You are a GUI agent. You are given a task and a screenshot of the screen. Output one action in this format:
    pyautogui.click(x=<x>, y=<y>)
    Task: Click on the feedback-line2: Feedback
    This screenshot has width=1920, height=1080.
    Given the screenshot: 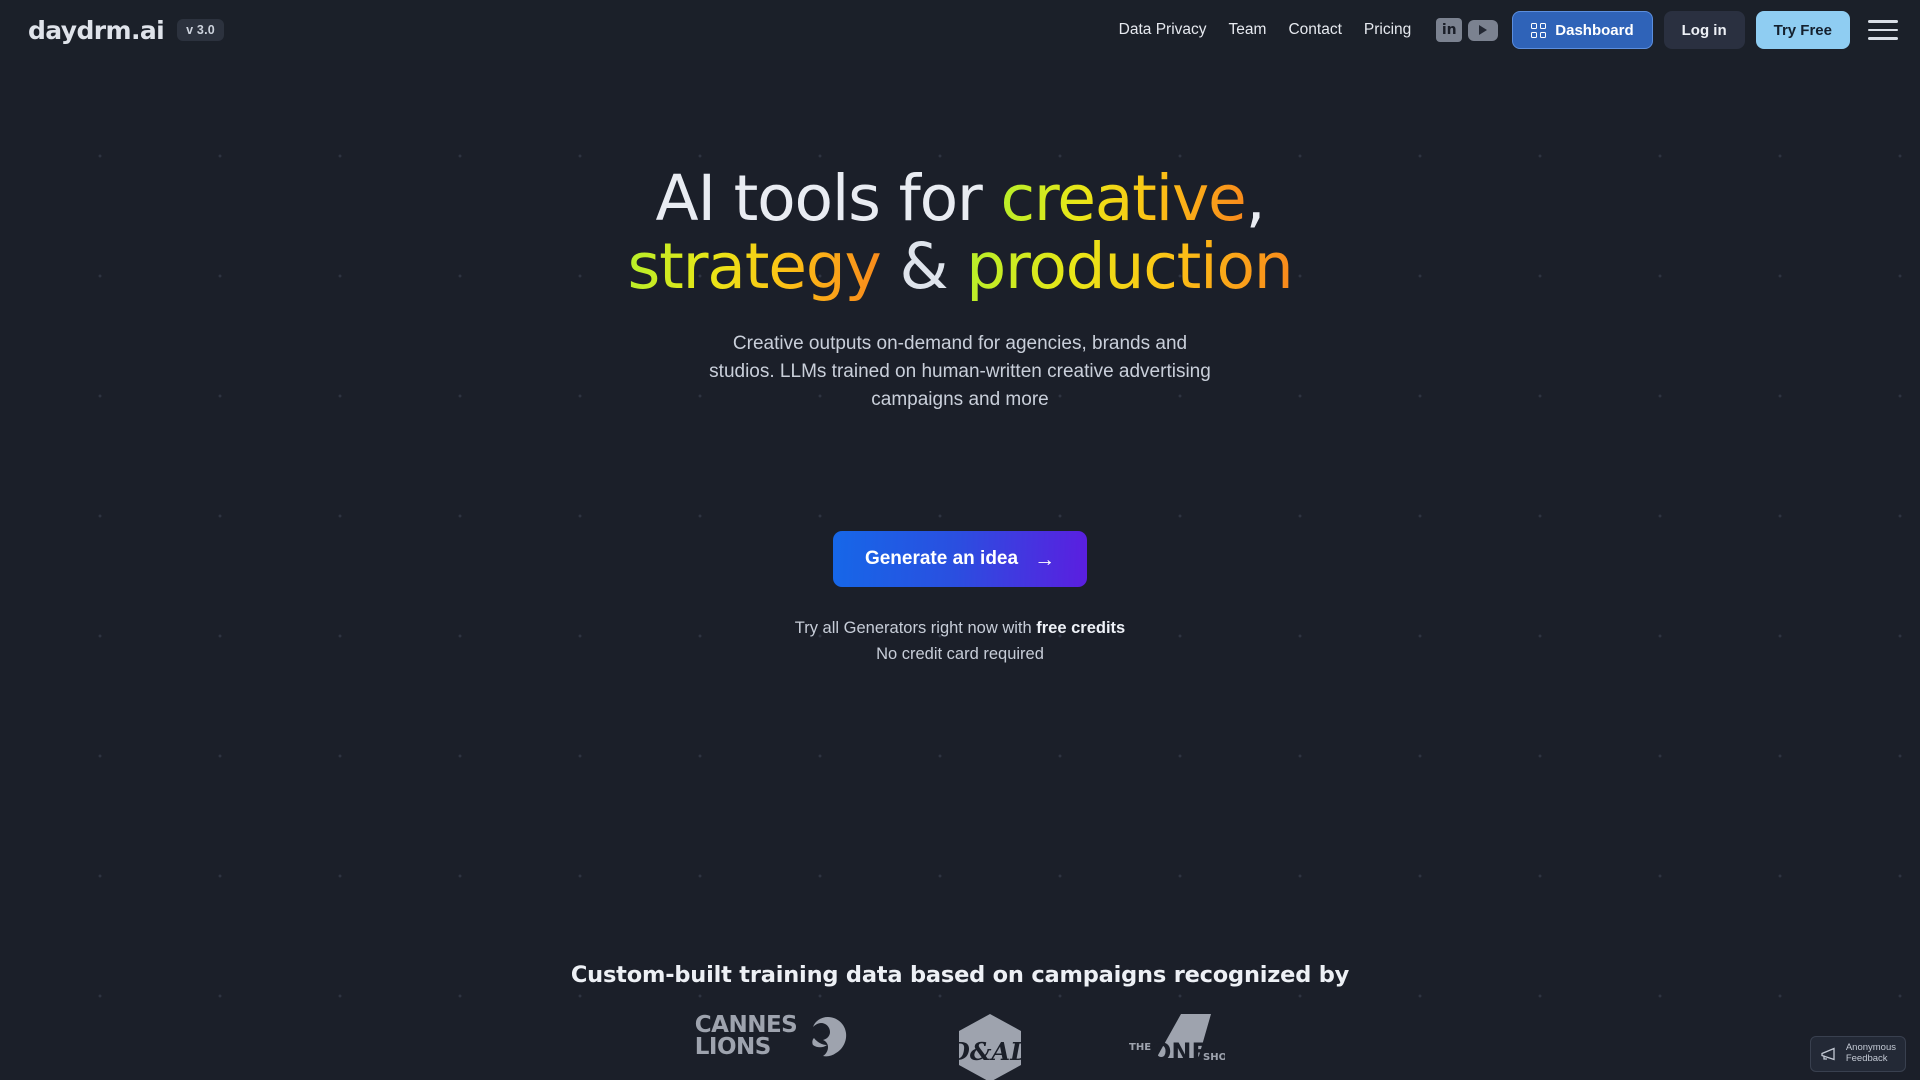 What is the action you would take?
    pyautogui.click(x=1866, y=1059)
    